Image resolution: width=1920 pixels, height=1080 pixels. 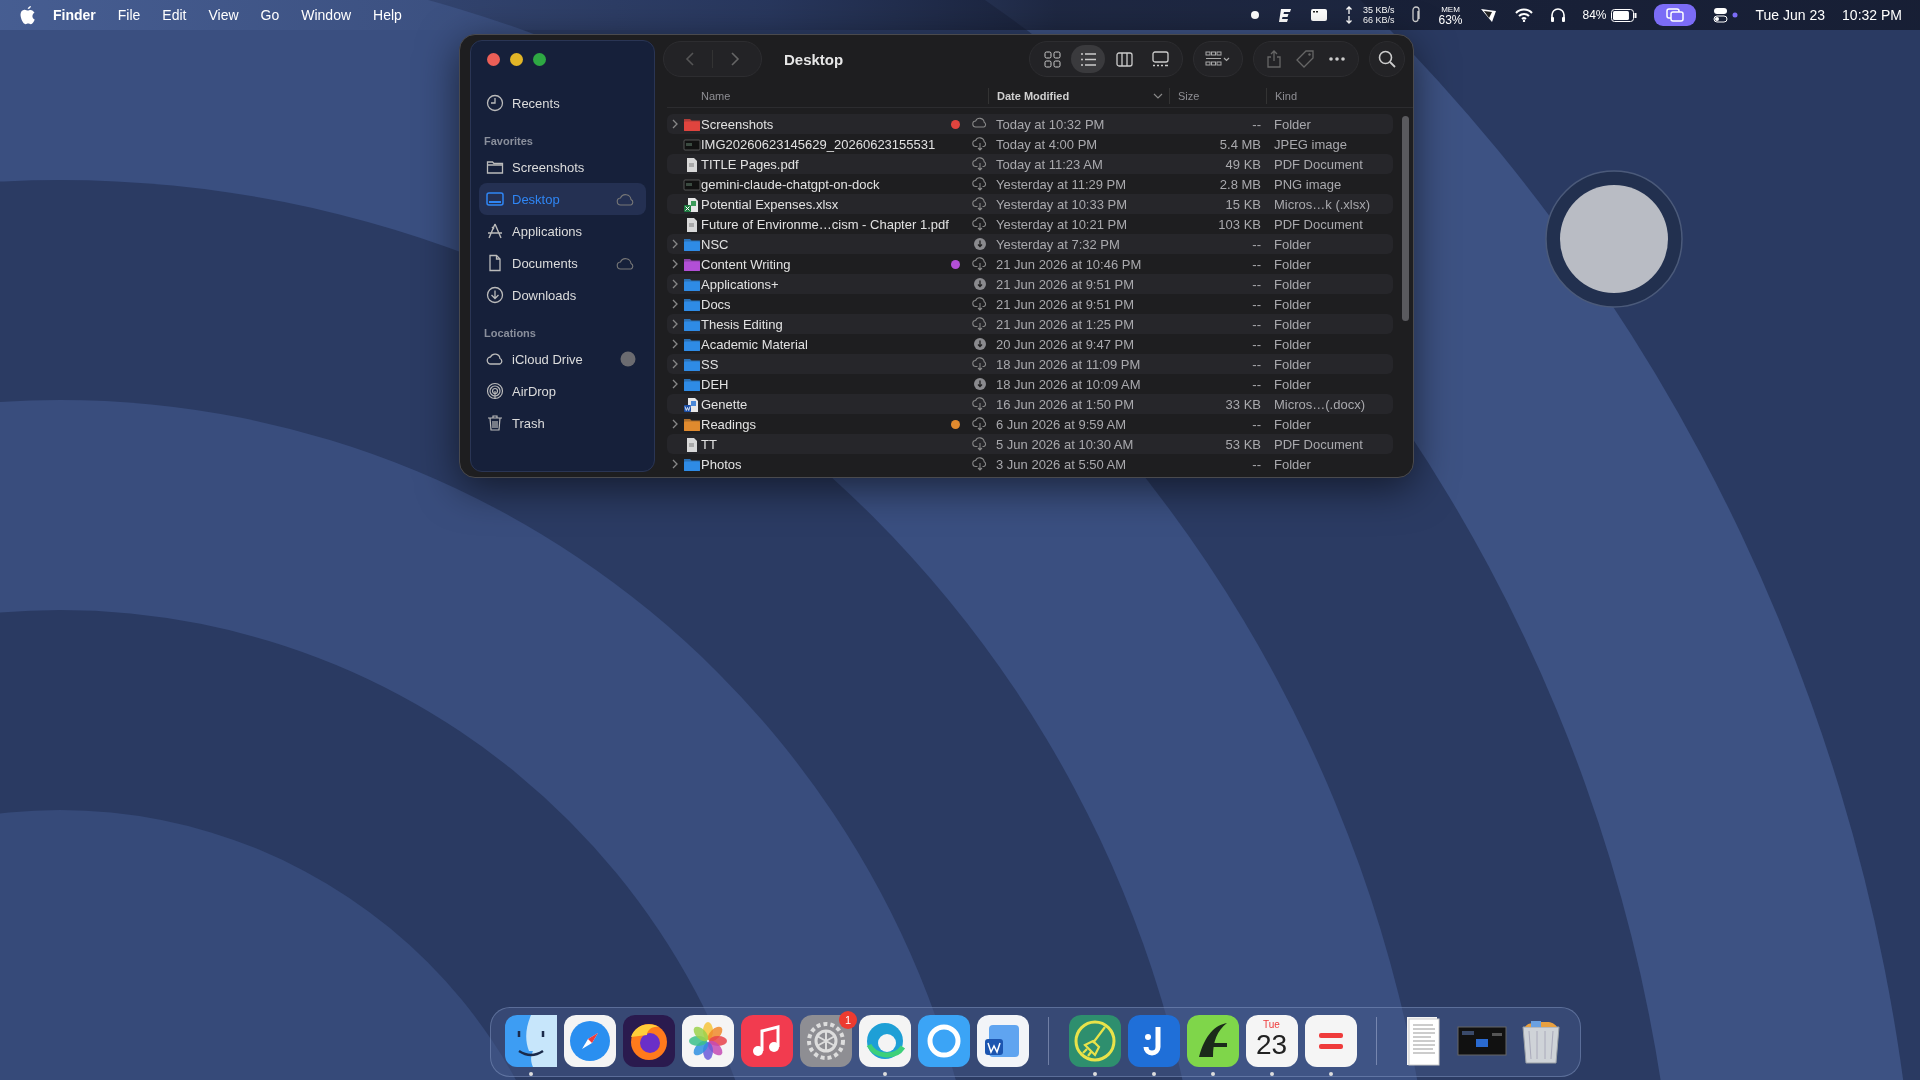 I want to click on file-name: SS, so click(x=826, y=364).